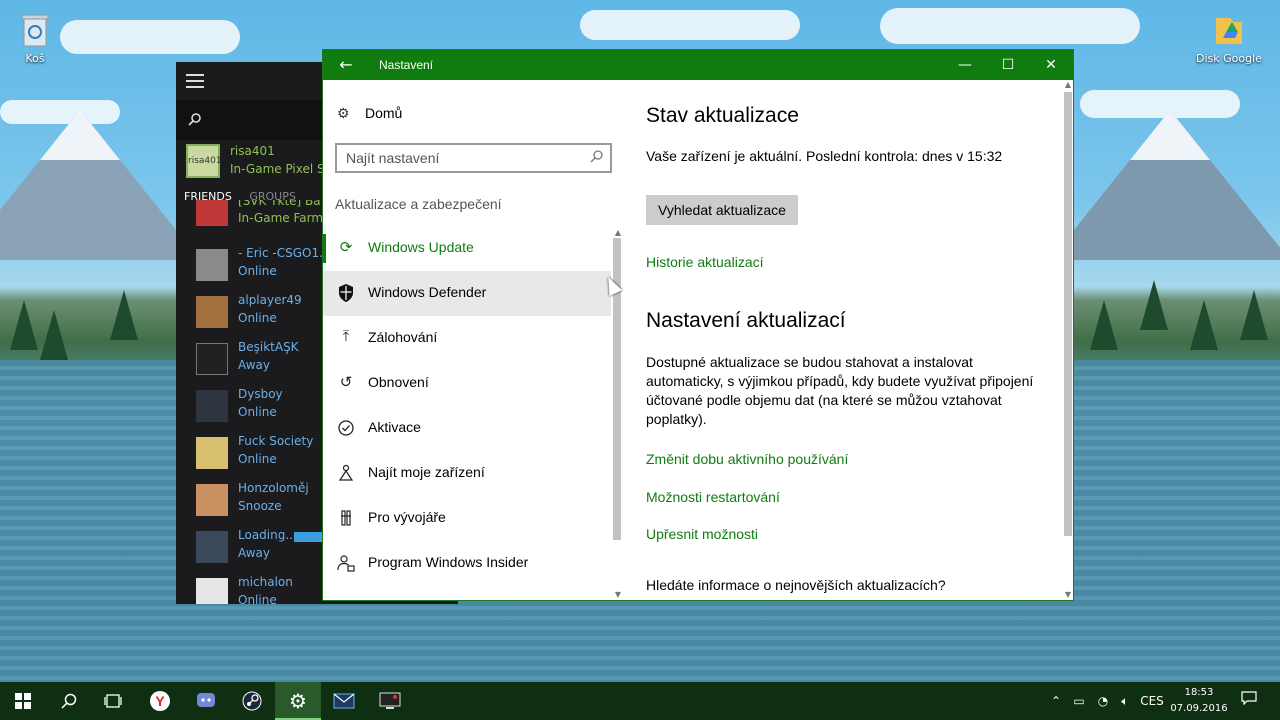 Image resolution: width=1280 pixels, height=720 pixels. I want to click on avatar: risa401, so click(204, 161).